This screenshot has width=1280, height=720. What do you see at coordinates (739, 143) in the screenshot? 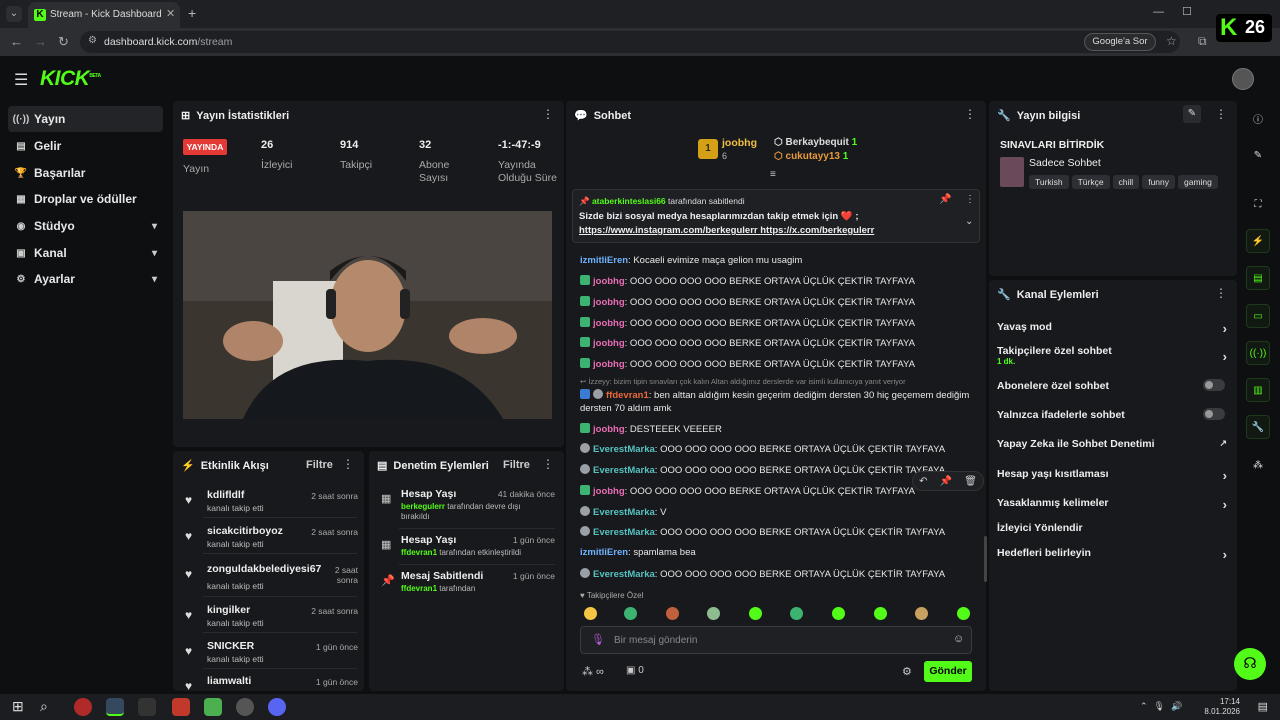
I see `top-chatter-name: joobhg` at bounding box center [739, 143].